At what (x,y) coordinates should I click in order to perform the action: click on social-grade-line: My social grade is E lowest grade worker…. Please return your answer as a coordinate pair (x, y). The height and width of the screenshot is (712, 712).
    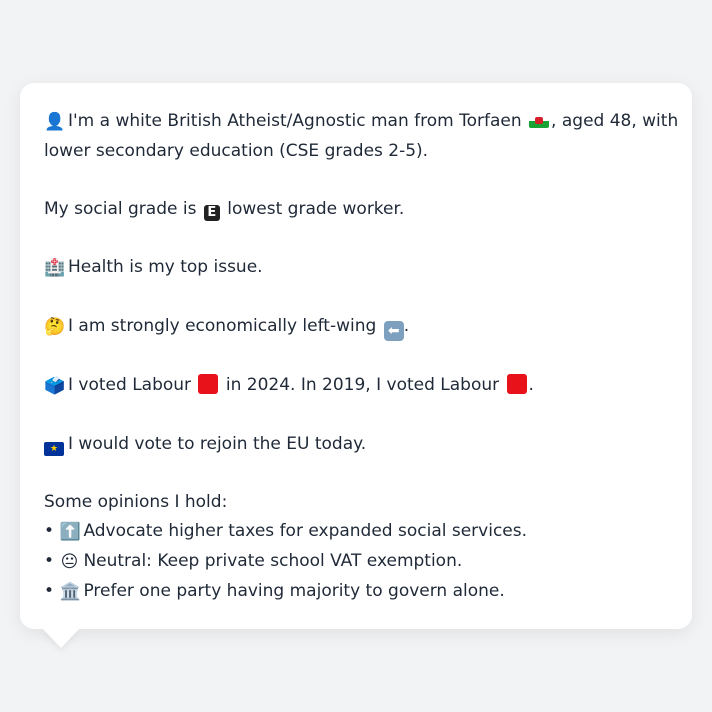
    Looking at the image, I should click on (356, 209).